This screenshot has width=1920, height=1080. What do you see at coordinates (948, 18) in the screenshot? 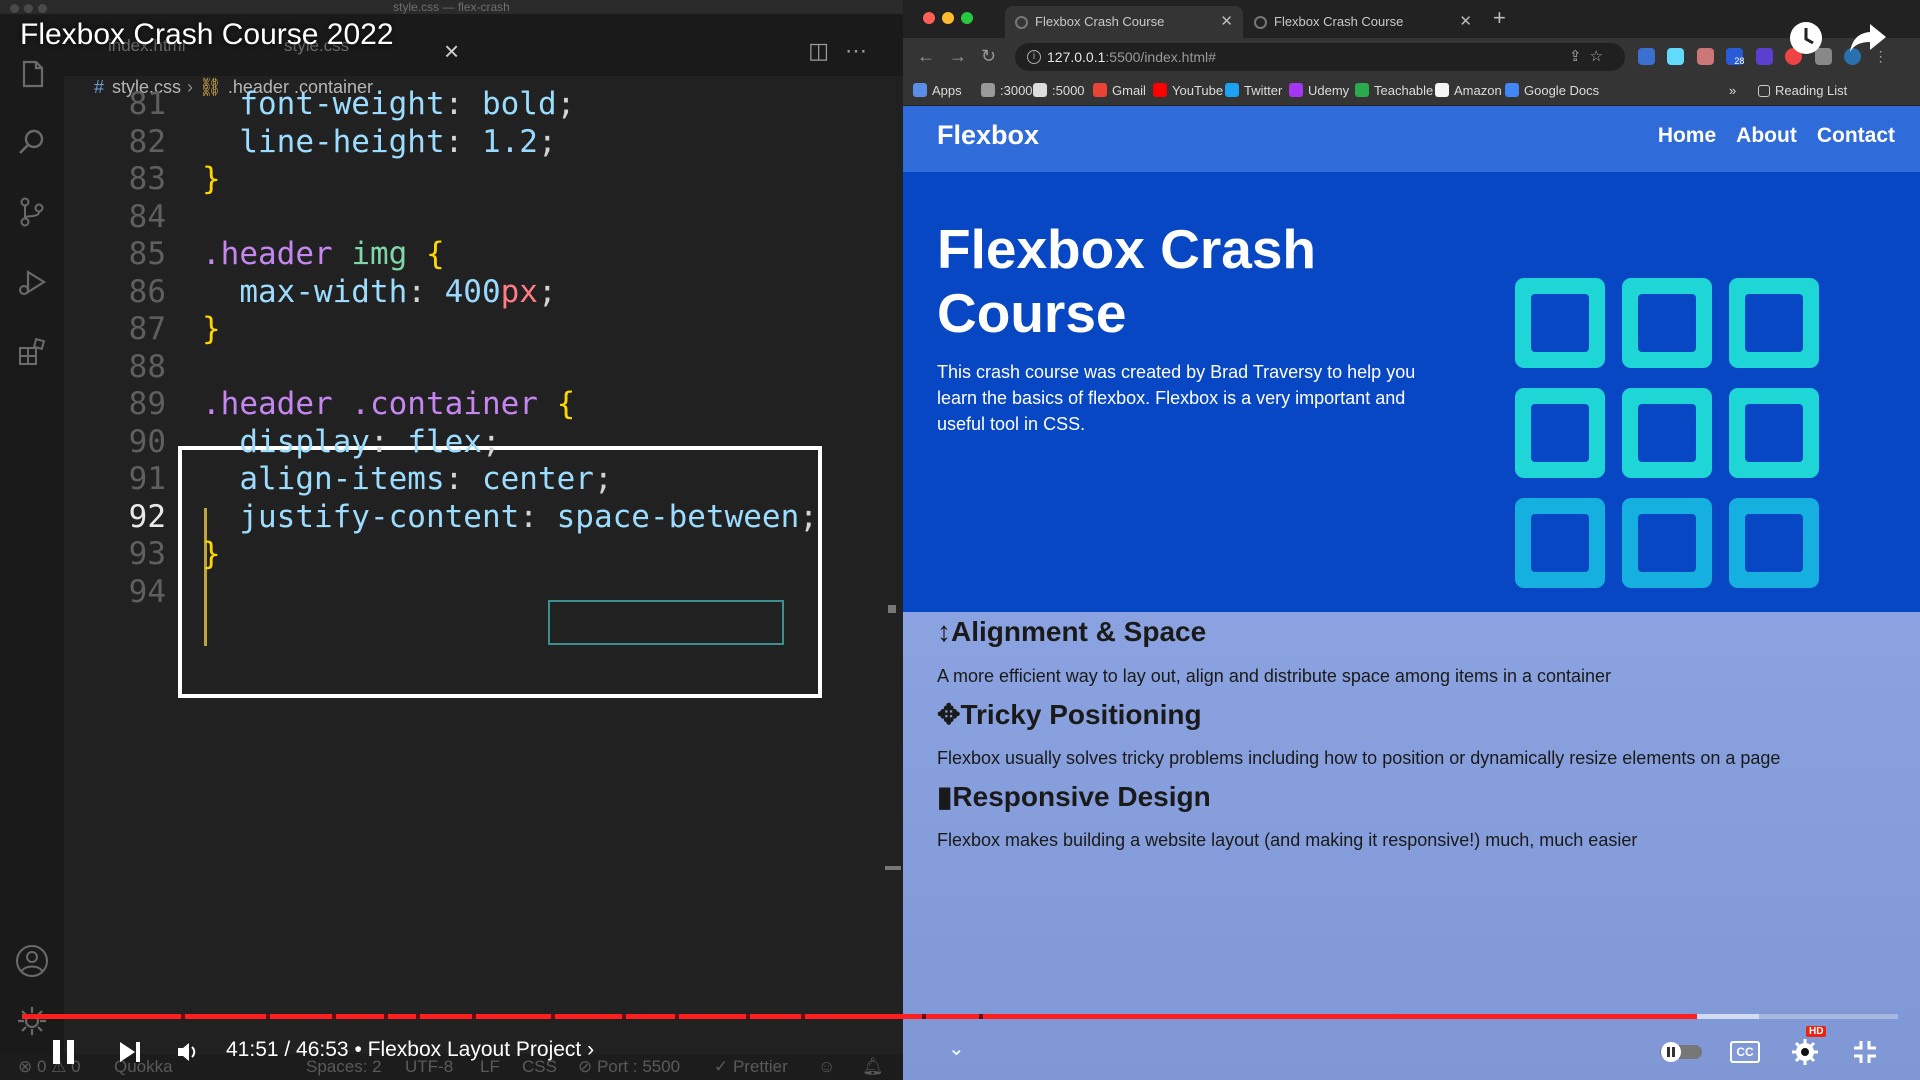
I see `minimize-window-icon` at bounding box center [948, 18].